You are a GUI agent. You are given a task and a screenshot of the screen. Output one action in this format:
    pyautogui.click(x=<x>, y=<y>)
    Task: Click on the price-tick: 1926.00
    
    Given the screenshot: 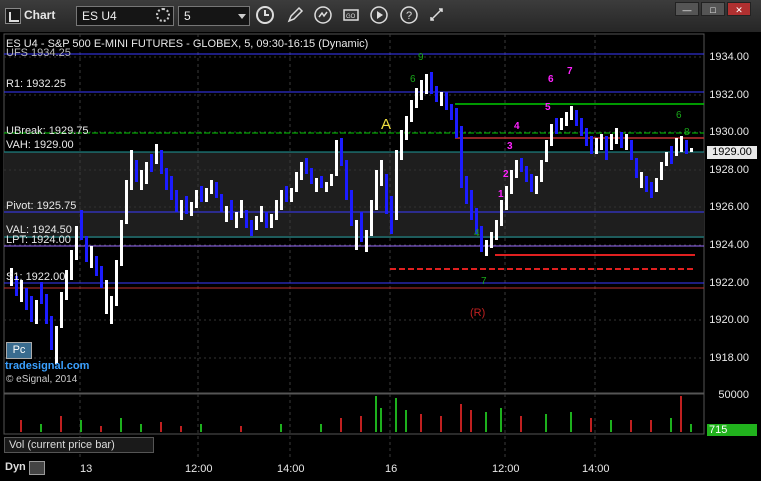 What is the action you would take?
    pyautogui.click(x=729, y=207)
    